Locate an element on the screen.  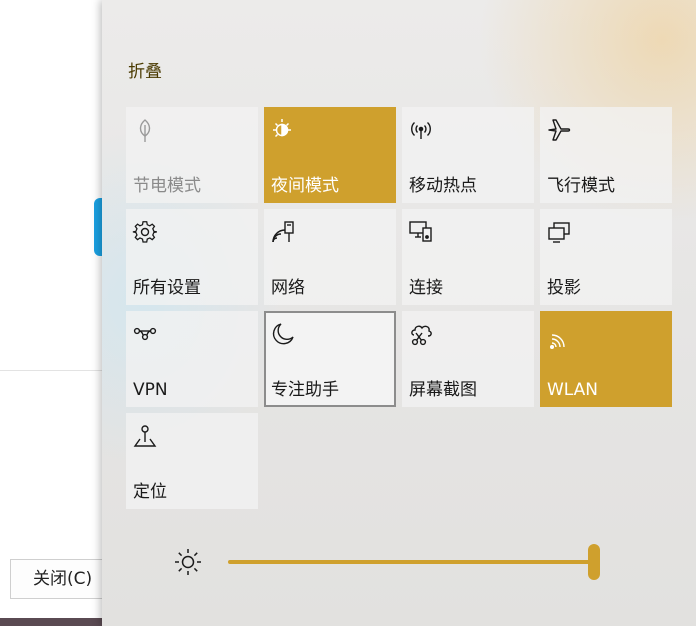
tile-label: 连接 is located at coordinates (426, 288).